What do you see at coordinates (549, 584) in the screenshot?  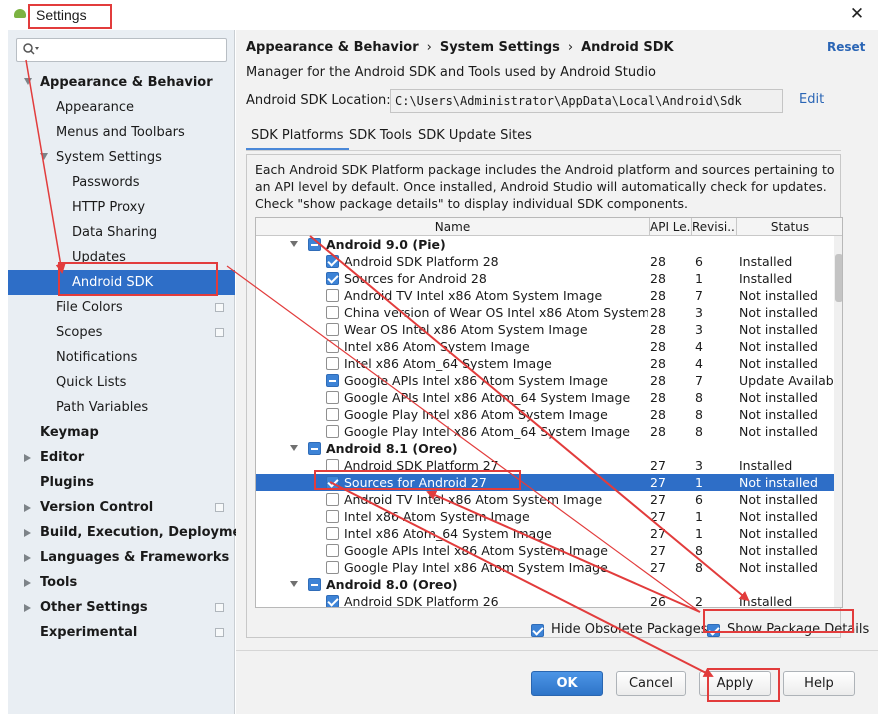 I see `table-group-row: Android 8.0 (Oreo)` at bounding box center [549, 584].